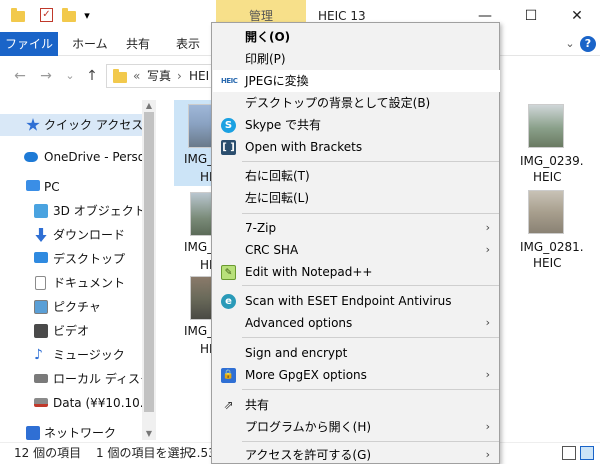 This screenshot has height=464, width=600. Describe the element at coordinates (228, 375) in the screenshot. I see `lock-icon: 🔒` at that location.